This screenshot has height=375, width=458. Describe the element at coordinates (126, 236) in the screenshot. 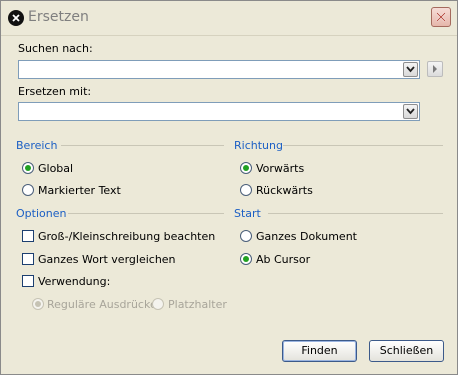

I see `checkbox-match-case-label: Groß-/Kleinschreibung beachten` at that location.